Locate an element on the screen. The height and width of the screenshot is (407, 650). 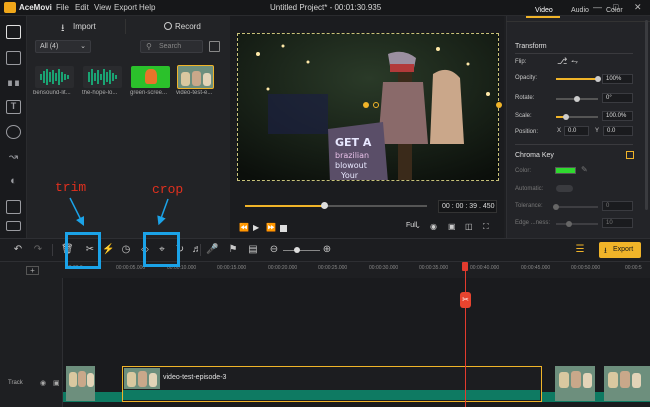
split-view-icon: ◫ is located at coordinates (469, 226).